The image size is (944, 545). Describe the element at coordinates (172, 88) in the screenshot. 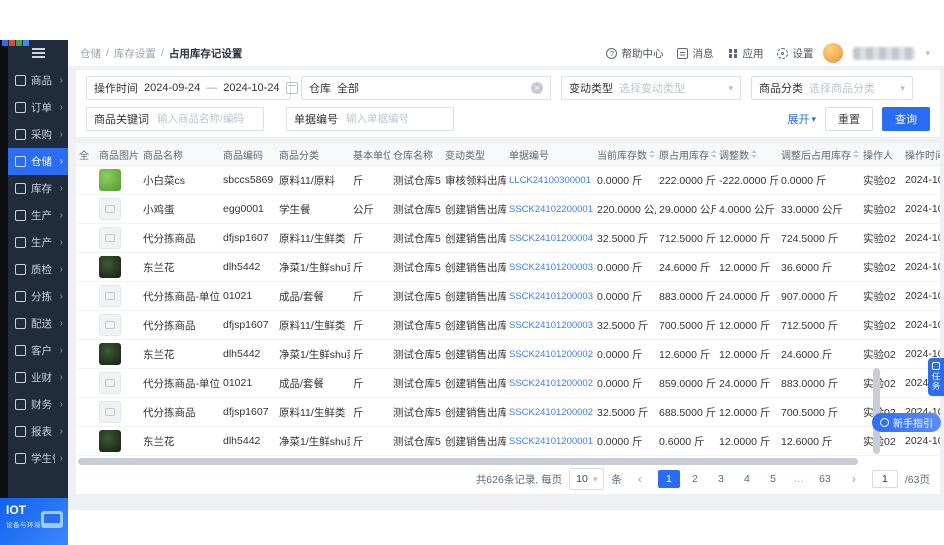

I see `date-start-value: 2024-09-24` at that location.